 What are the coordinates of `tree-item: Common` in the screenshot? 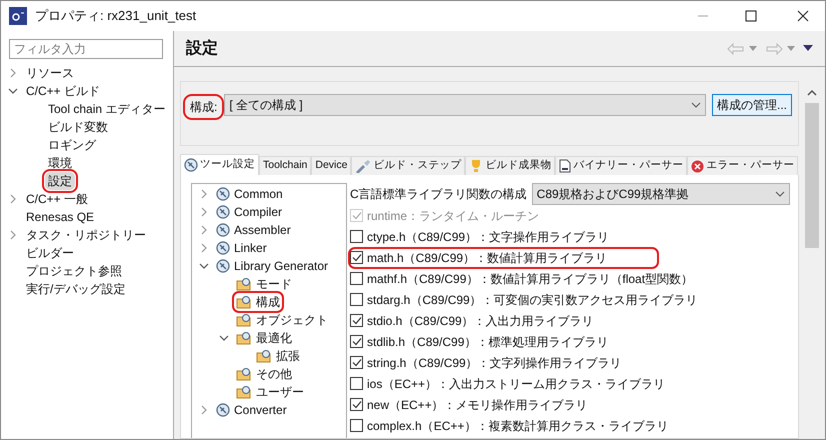 It's located at (258, 194).